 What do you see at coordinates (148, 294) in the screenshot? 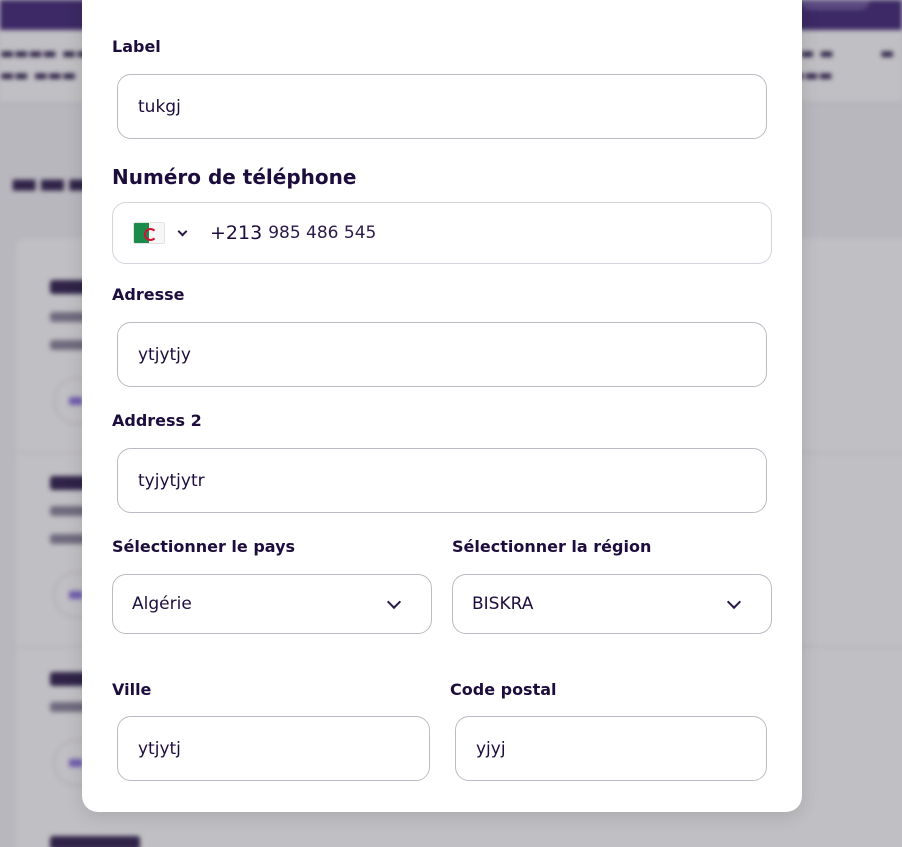
I see `address-field-label: Adresse` at bounding box center [148, 294].